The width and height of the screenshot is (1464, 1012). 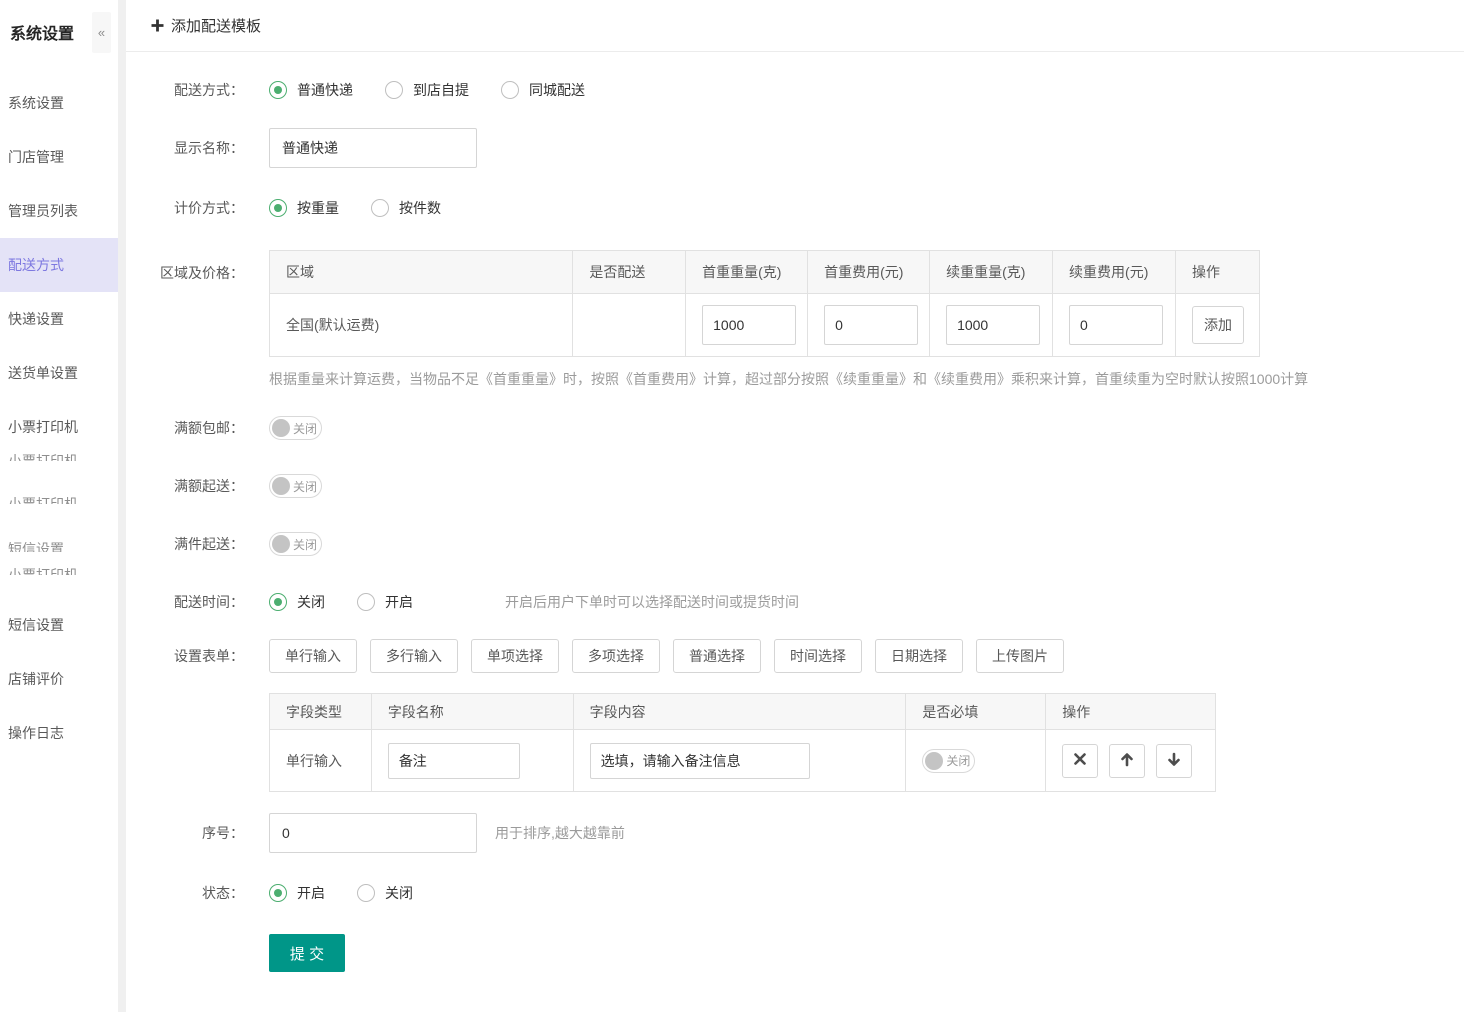 I want to click on status-radio-group: 开启 关闭, so click(x=357, y=893).